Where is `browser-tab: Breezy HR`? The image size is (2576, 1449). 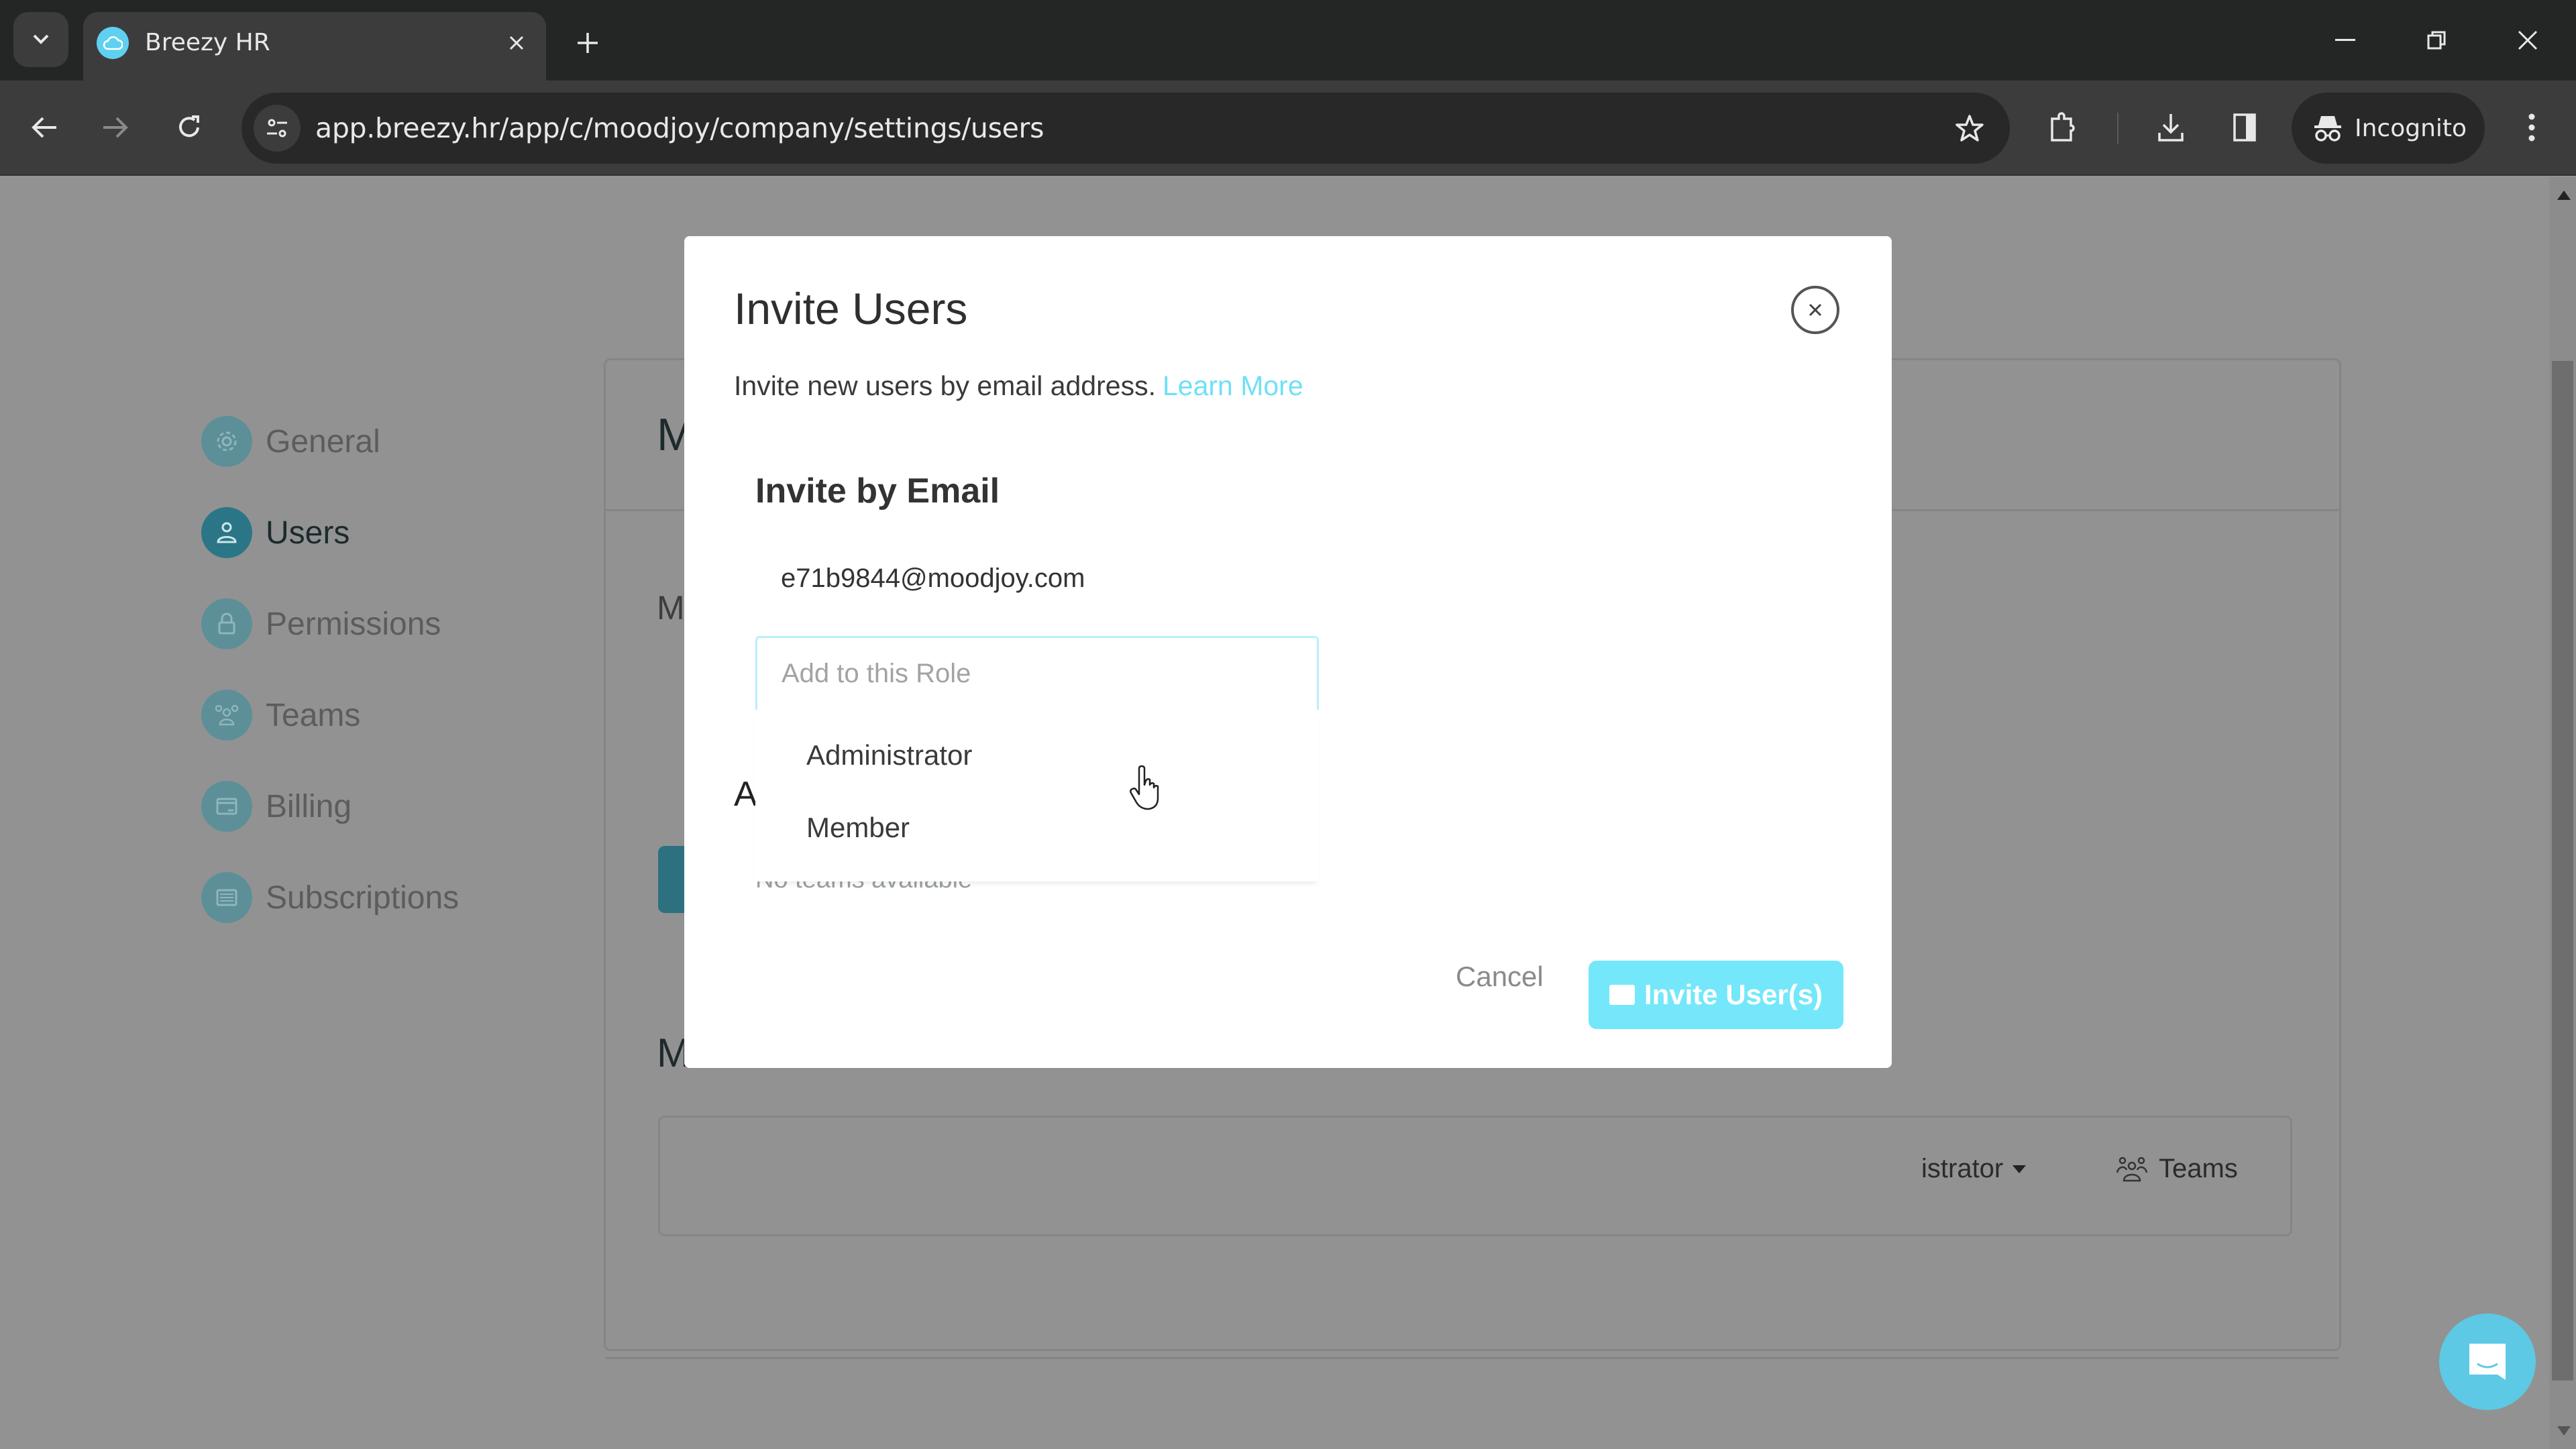
browser-tab: Breezy HR is located at coordinates (314, 46).